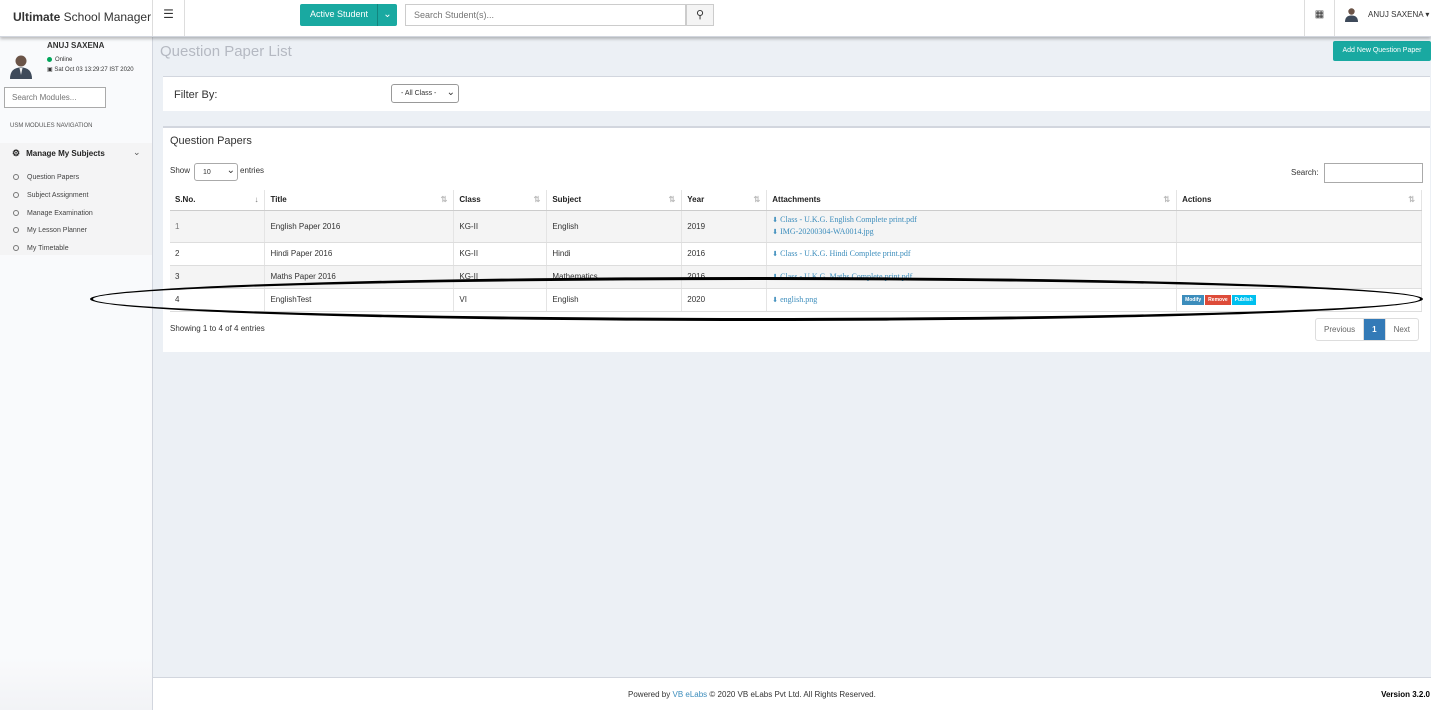 The height and width of the screenshot is (710, 1431). I want to click on sidebar-item-subject-assignment: Subject Assignment, so click(50, 195).